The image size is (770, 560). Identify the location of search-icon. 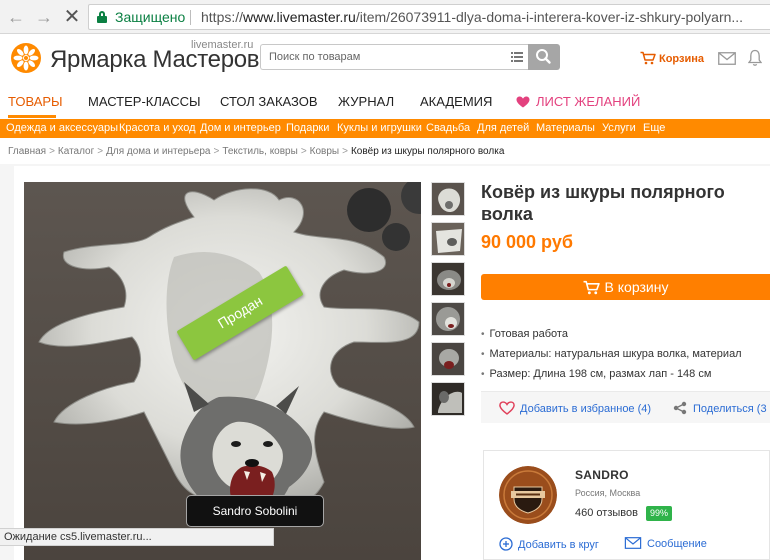
(543, 56).